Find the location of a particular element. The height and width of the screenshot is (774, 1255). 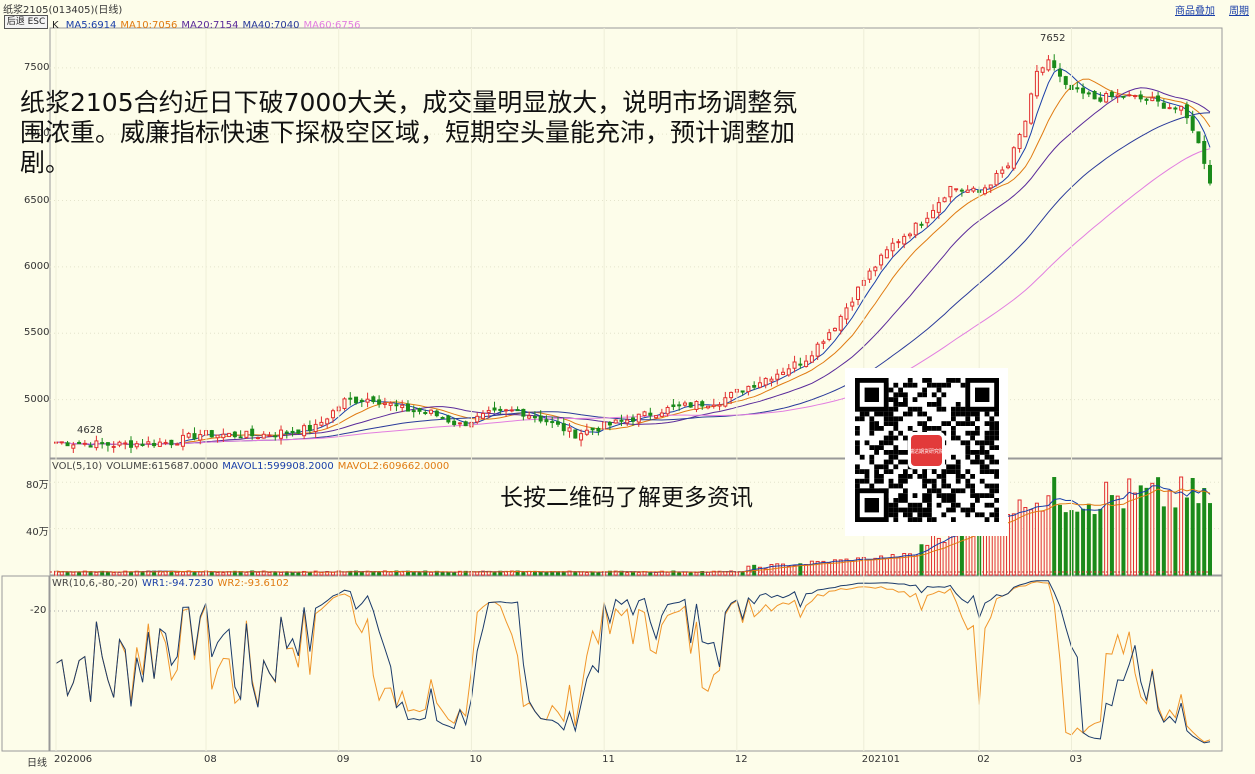

wr-side-frame is located at coordinates (25, 663).